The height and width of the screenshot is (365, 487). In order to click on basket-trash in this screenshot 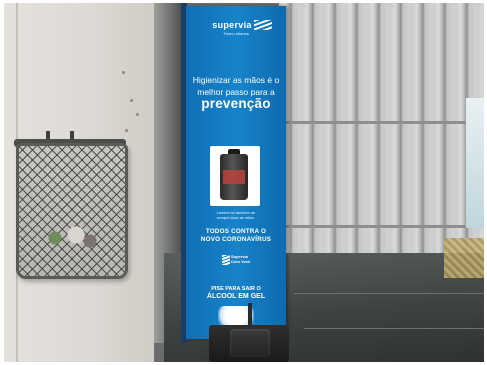, I will do `click(69, 238)`.